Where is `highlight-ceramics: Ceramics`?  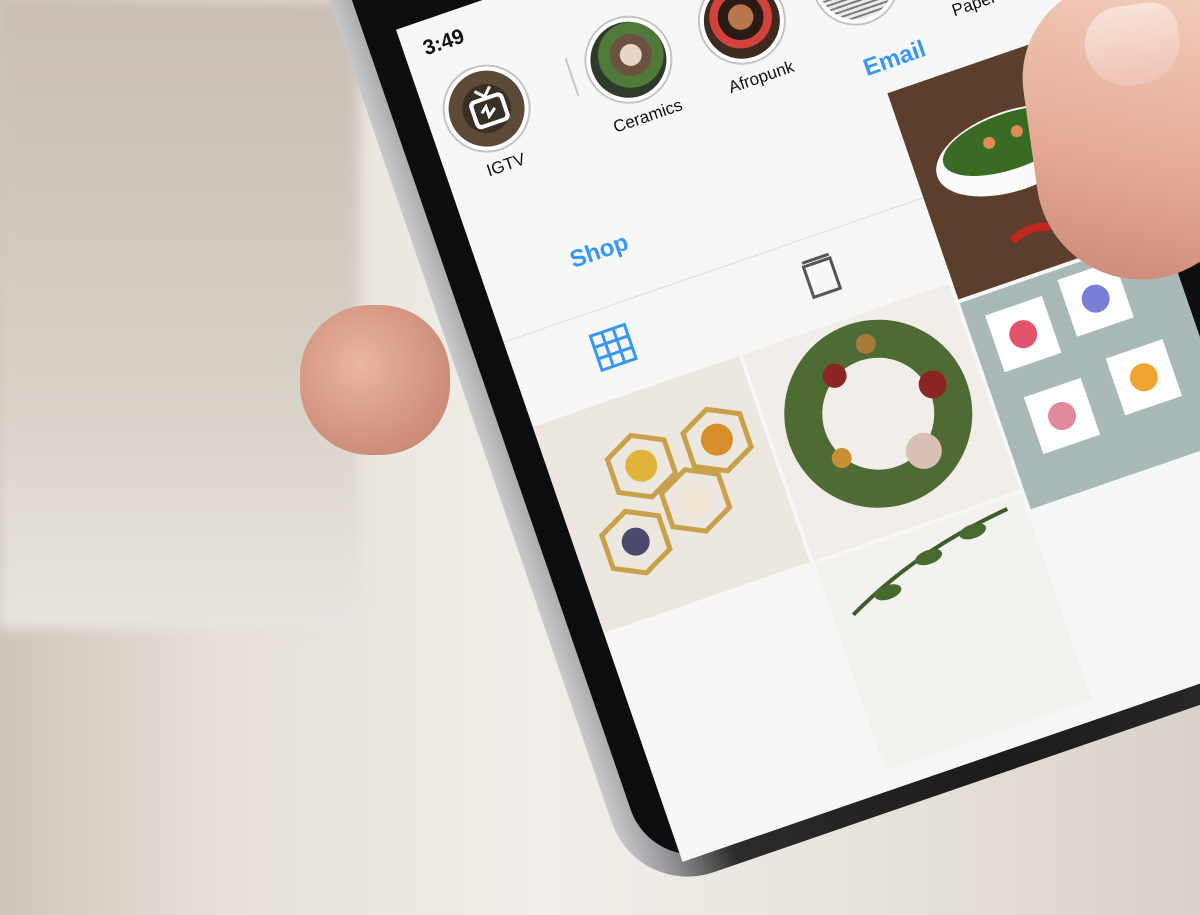
highlight-ceramics: Ceramics is located at coordinates (633, 72).